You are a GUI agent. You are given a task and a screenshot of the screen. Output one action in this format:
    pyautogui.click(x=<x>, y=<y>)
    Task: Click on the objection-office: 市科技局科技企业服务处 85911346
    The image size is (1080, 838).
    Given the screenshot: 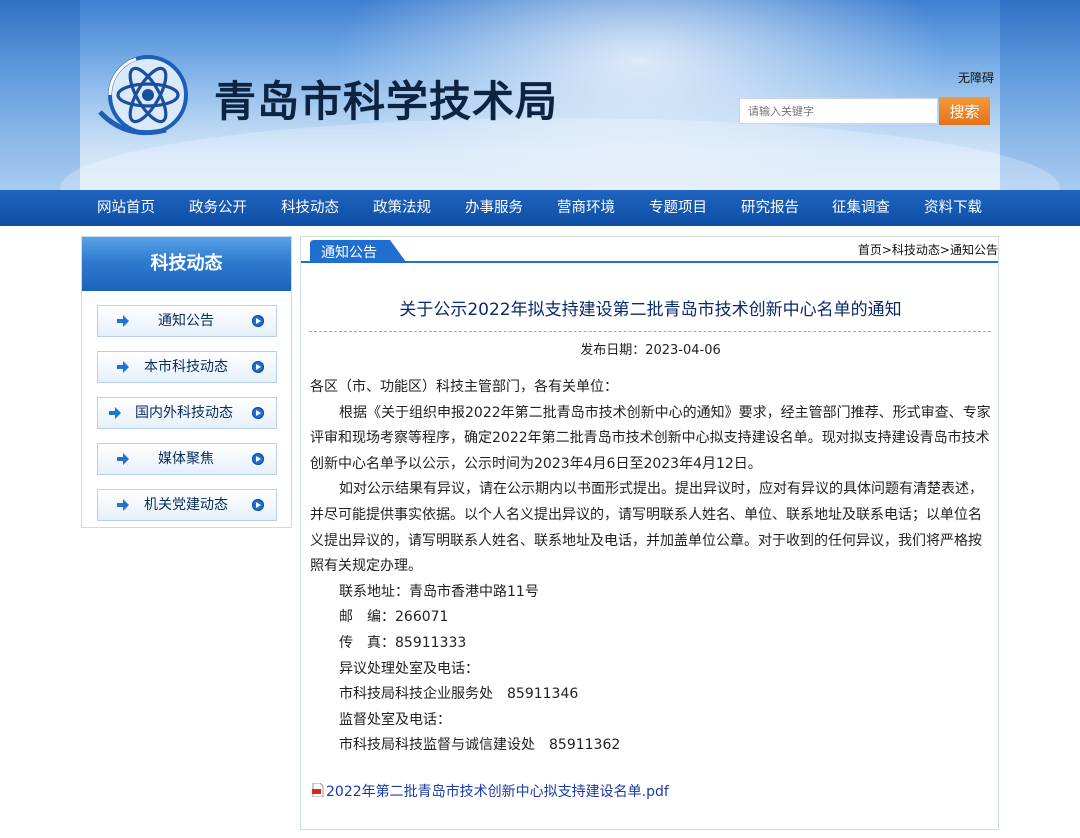 What is the action you would take?
    pyautogui.click(x=459, y=694)
    